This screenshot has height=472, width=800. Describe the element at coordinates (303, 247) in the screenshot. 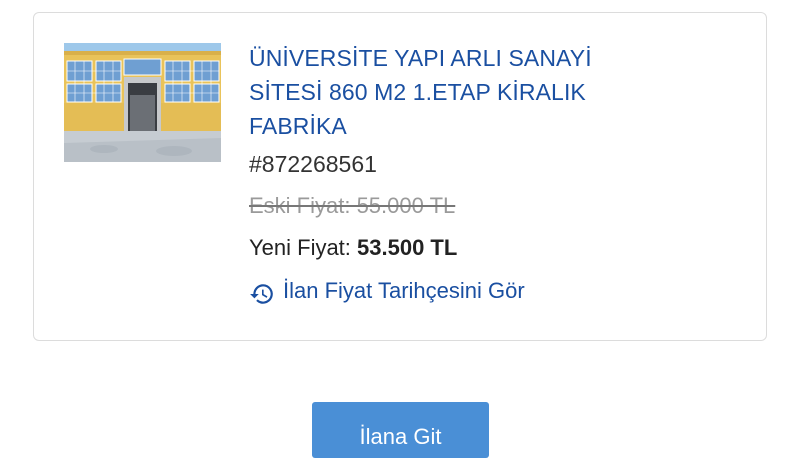

I see `new-price-label: Yeni Fiyat:` at that location.